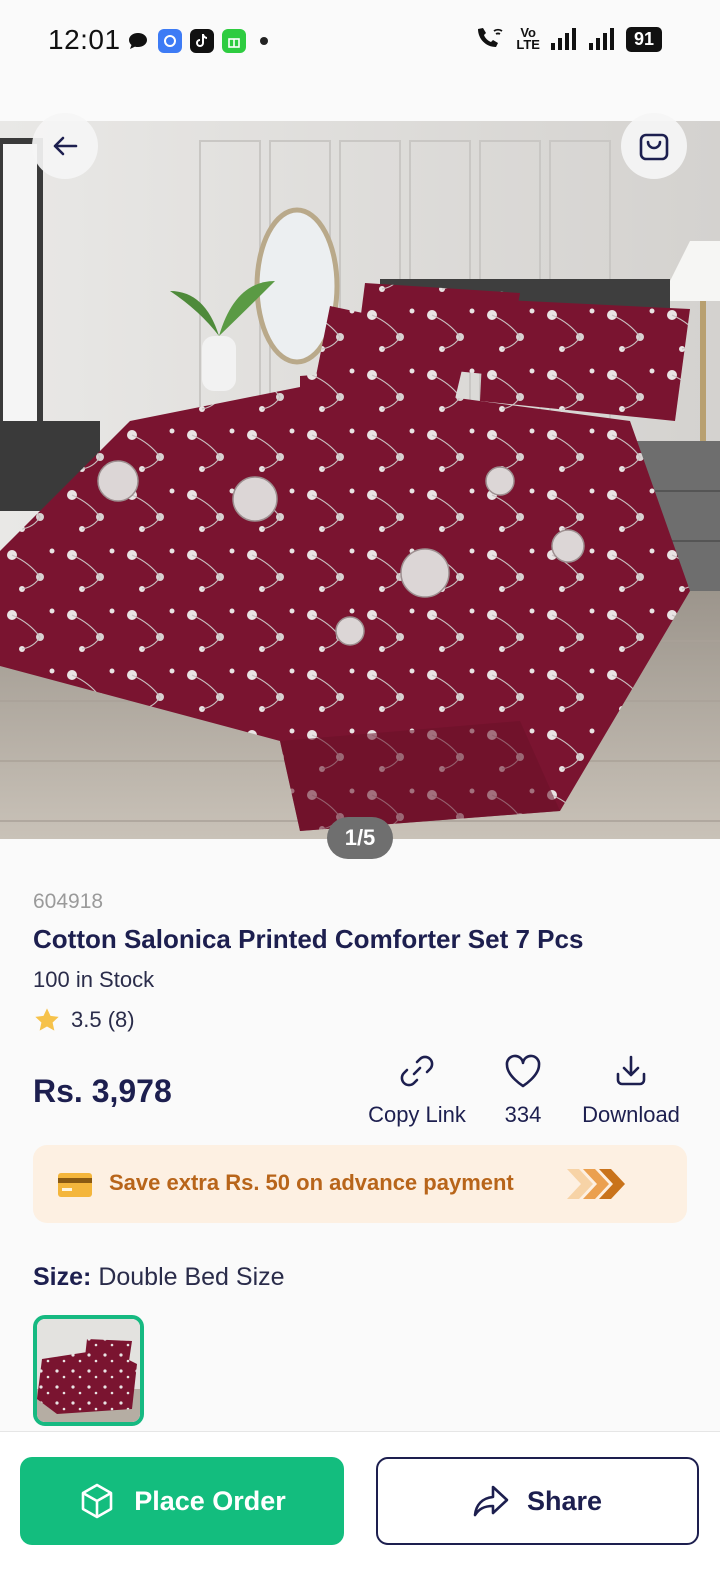 This screenshot has width=720, height=1570. Describe the element at coordinates (563, 39) in the screenshot. I see `signal-icon-sim1` at that location.